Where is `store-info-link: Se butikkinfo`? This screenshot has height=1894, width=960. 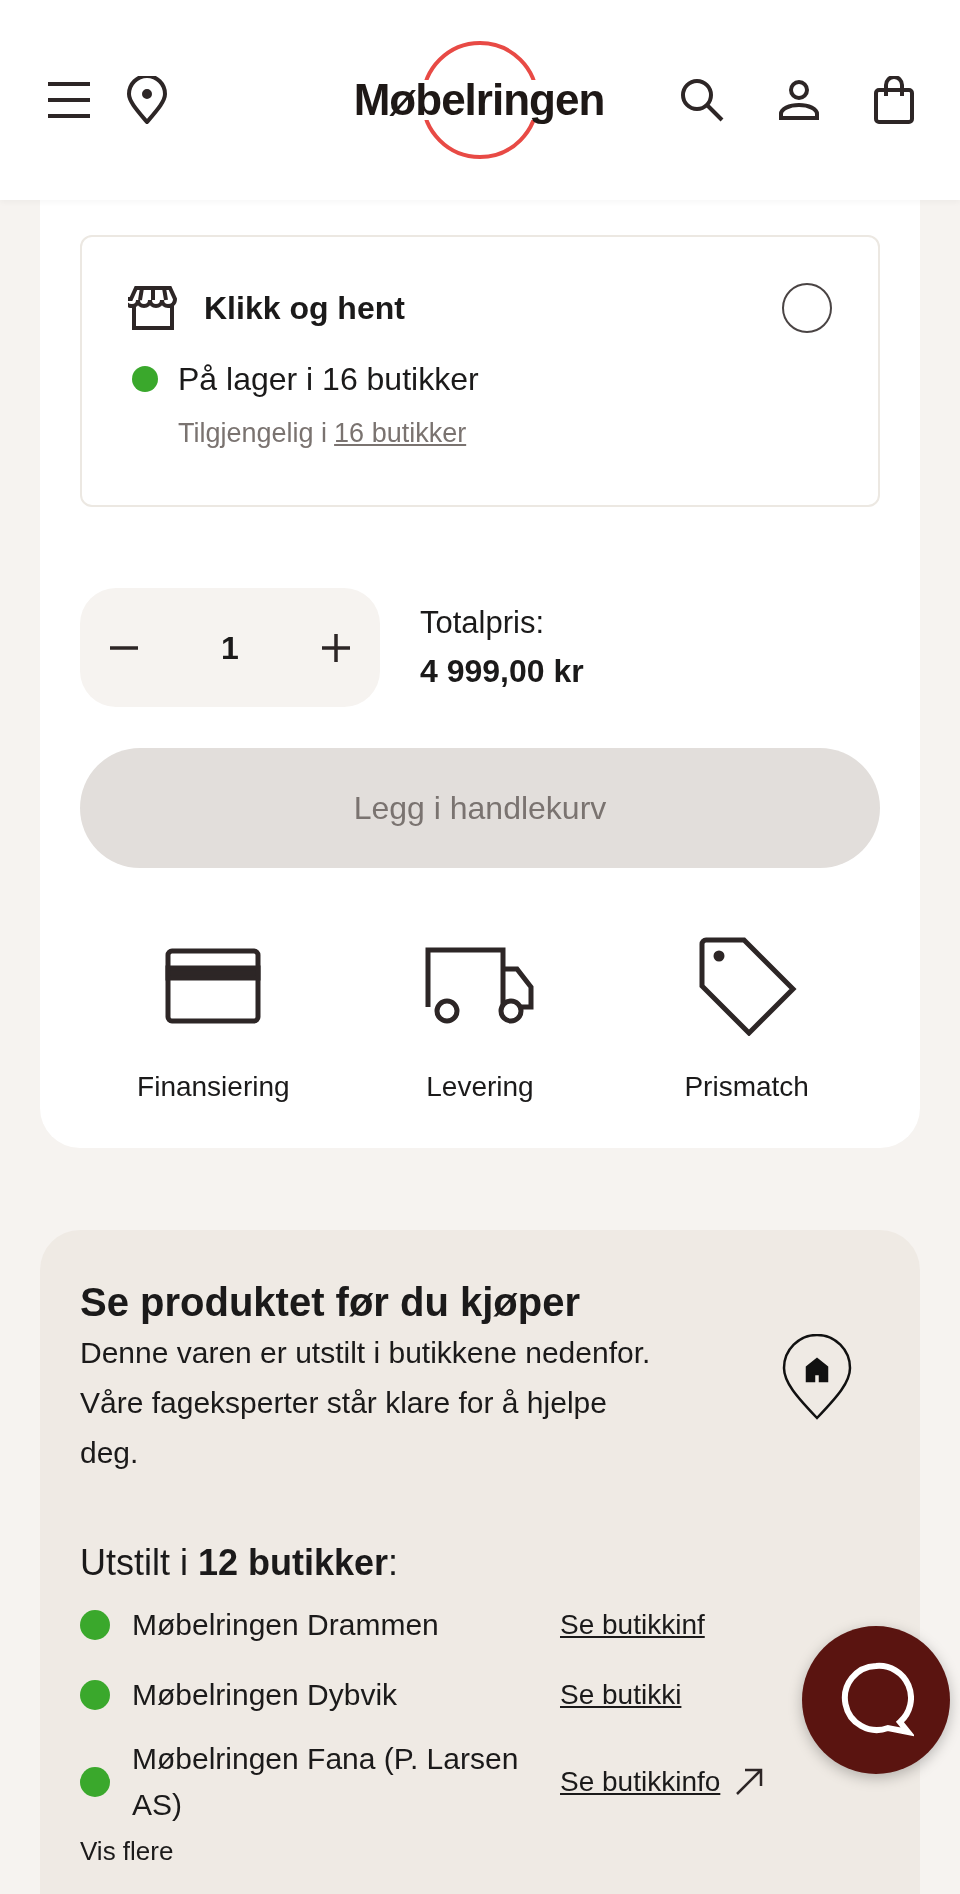 store-info-link: Se butikkinfo is located at coordinates (640, 1782).